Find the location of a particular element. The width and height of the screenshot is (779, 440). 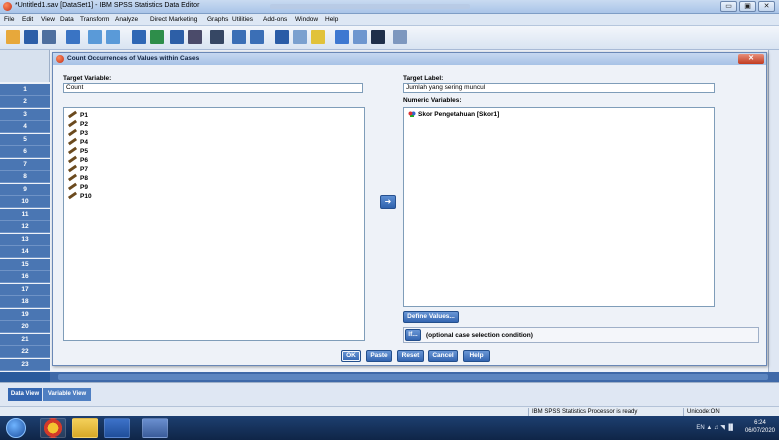

goto-case-icon is located at coordinates (139, 37).